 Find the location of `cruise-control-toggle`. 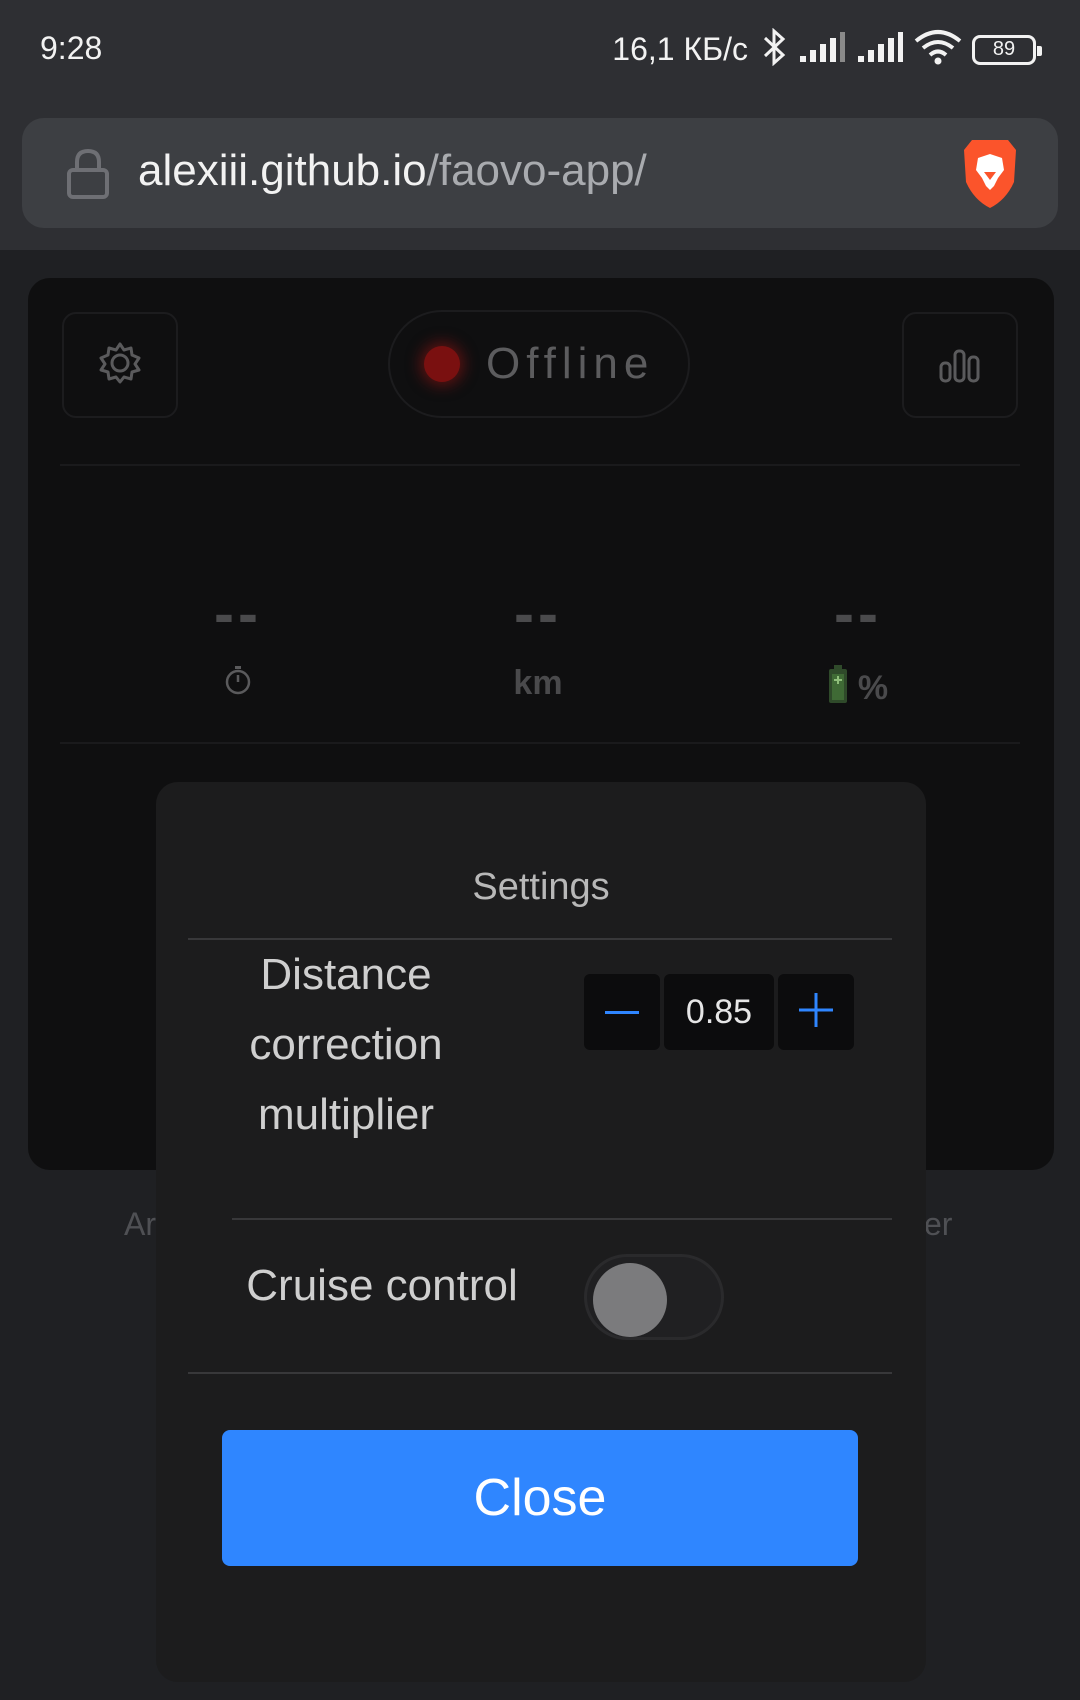

cruise-control-toggle is located at coordinates (654, 1297).